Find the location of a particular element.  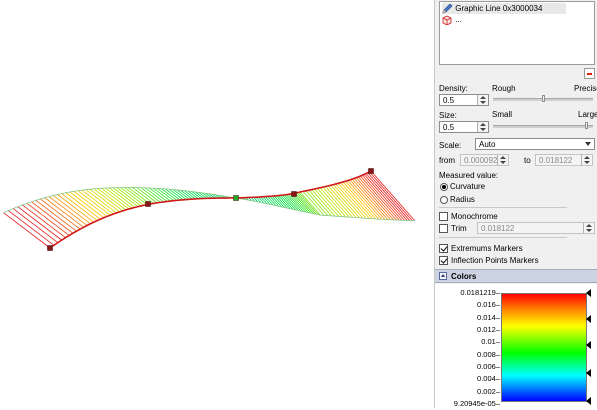

density-slider-thumb is located at coordinates (543, 98).